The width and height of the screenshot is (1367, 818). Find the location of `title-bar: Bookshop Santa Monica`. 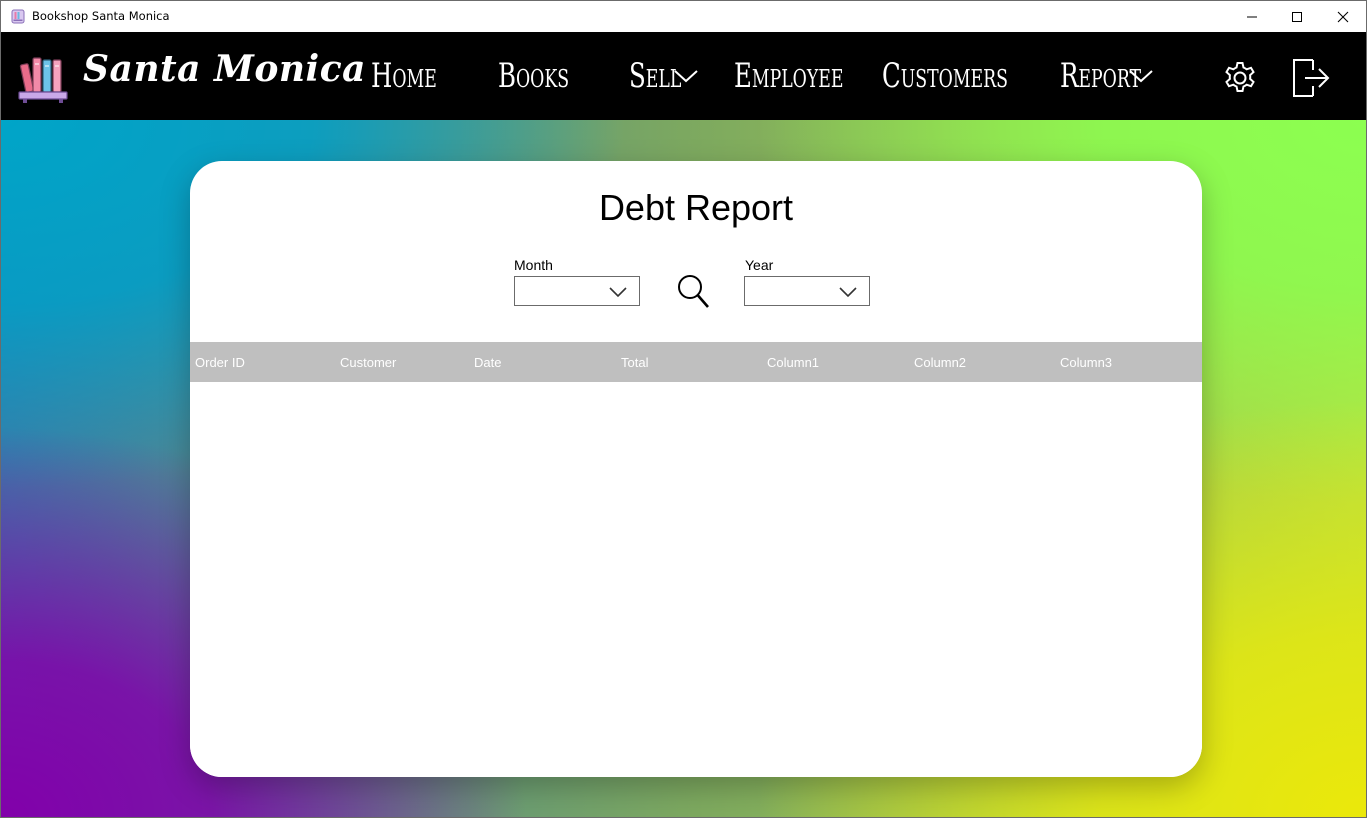

title-bar: Bookshop Santa Monica is located at coordinates (683, 16).